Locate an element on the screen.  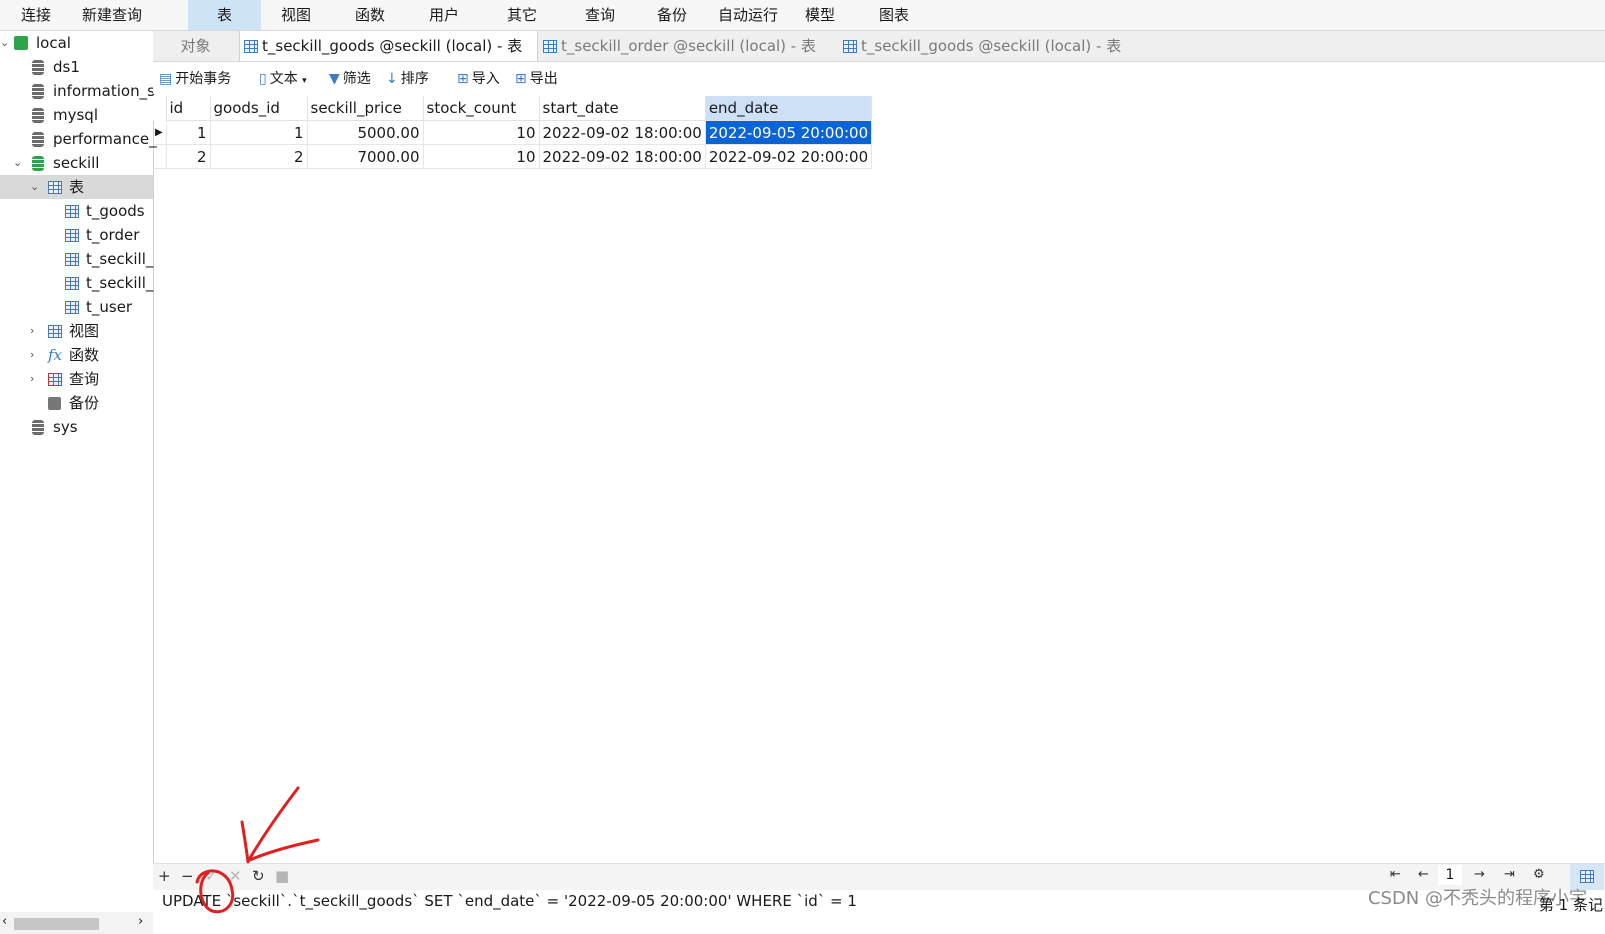
function-icon: fx is located at coordinates (55, 355).